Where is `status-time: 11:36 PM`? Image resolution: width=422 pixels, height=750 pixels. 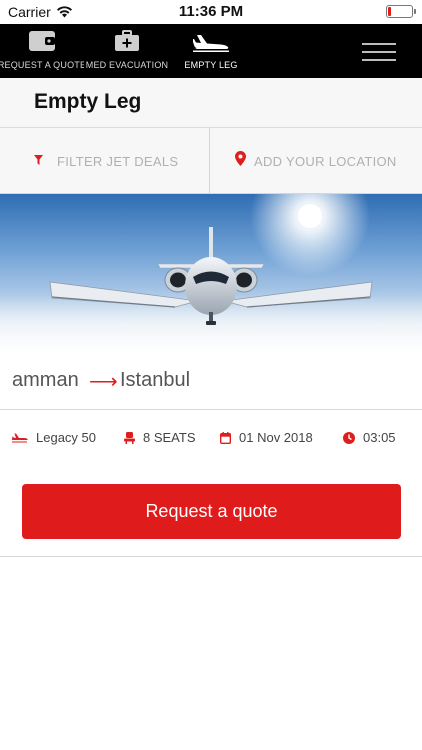 status-time: 11:36 PM is located at coordinates (211, 11).